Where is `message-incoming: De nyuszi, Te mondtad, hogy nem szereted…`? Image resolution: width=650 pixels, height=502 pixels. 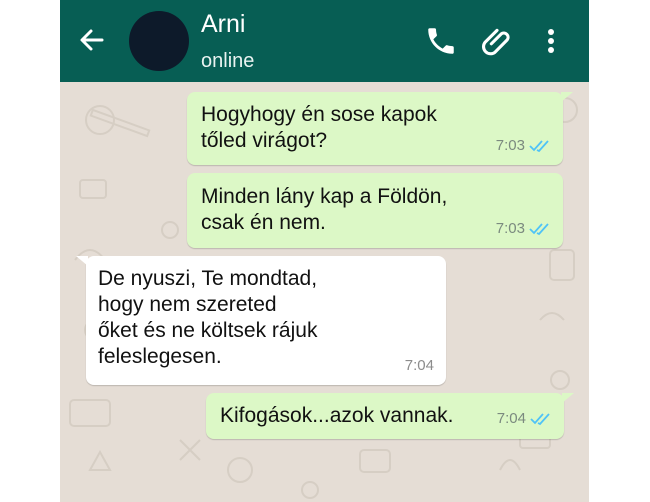
message-incoming: De nyuszi, Te mondtad, hogy nem szereted… is located at coordinates (261, 320).